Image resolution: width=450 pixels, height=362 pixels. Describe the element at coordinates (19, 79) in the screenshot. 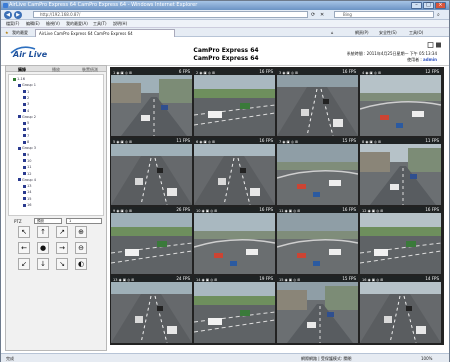

I see `tree-group-item: 1-16` at that location.